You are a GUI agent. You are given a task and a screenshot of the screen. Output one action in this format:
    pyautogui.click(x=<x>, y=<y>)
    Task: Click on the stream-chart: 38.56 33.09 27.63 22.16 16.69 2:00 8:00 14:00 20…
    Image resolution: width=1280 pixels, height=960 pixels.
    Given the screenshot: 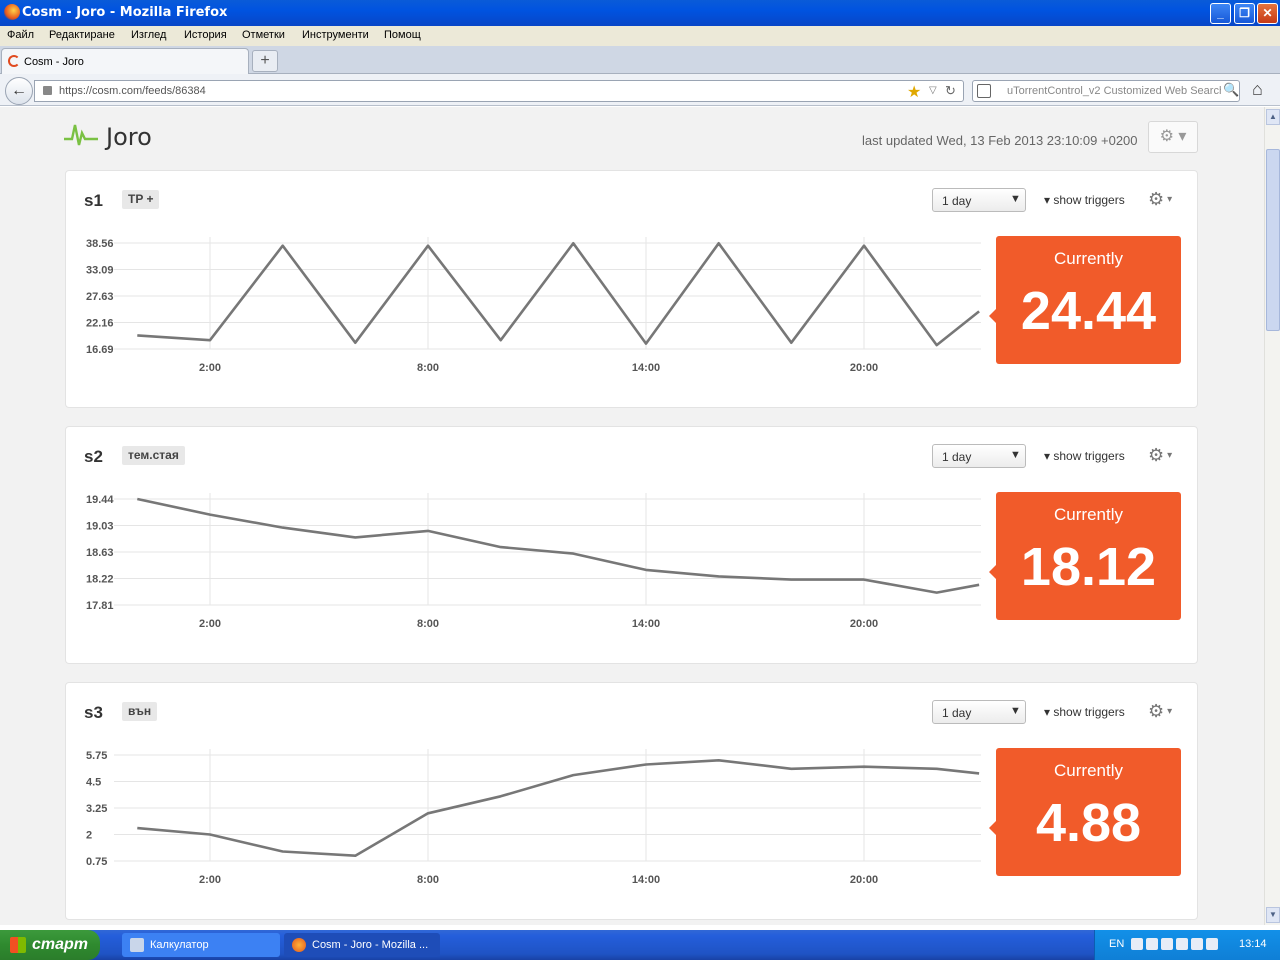 What is the action you would take?
    pyautogui.click(x=533, y=305)
    